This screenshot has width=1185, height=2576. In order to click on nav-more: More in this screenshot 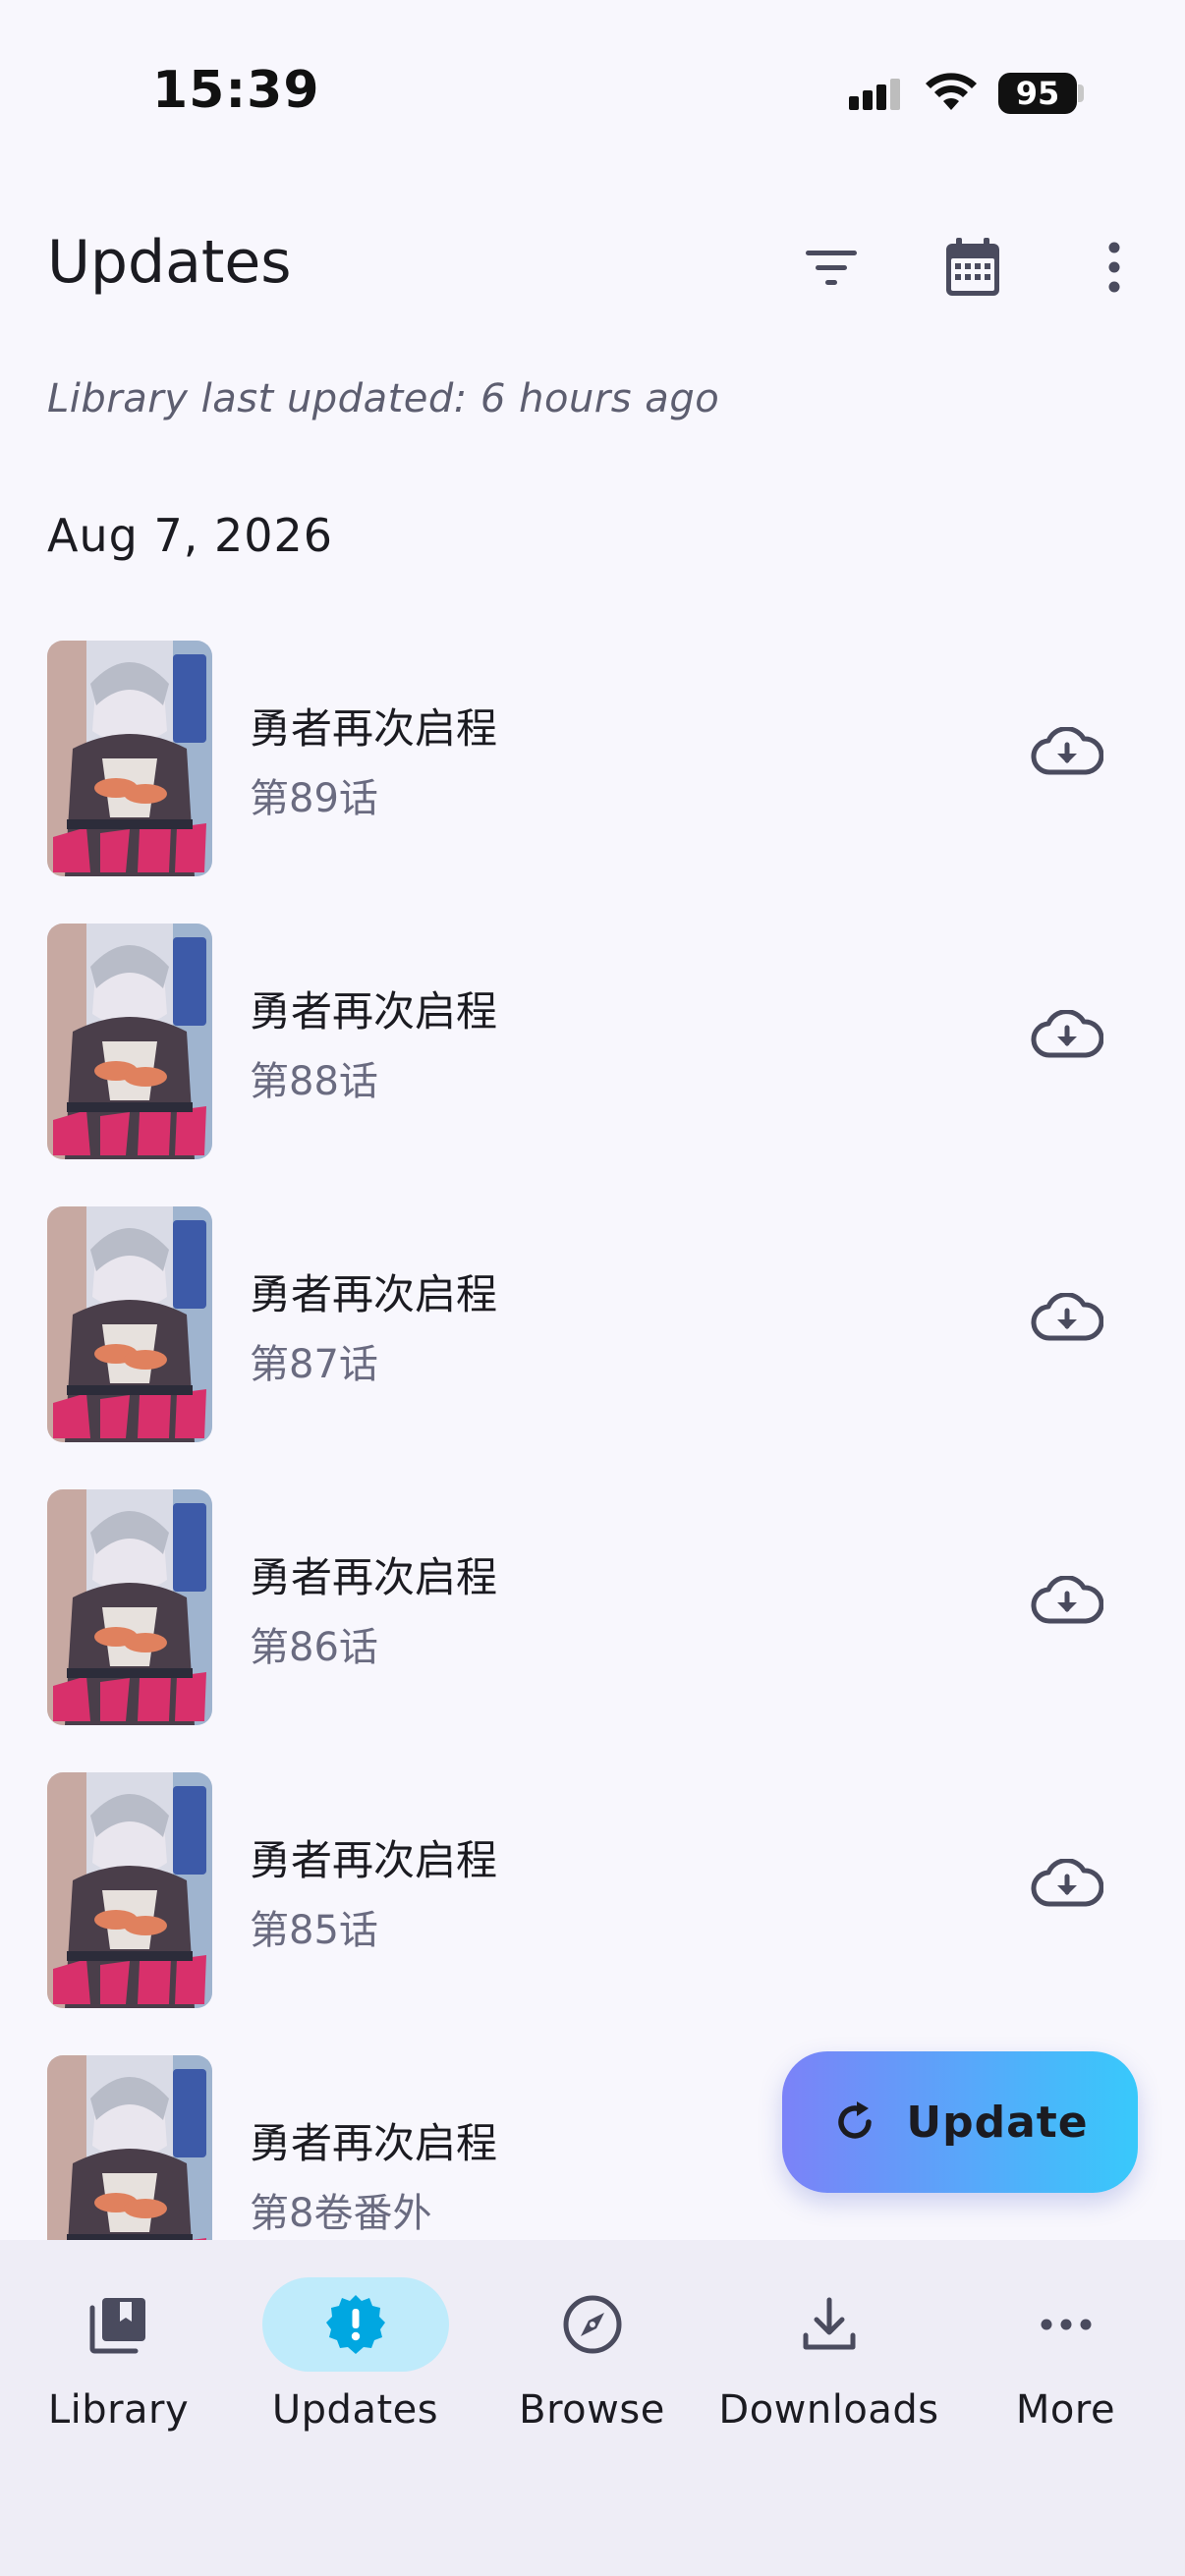, I will do `click(1065, 2348)`.